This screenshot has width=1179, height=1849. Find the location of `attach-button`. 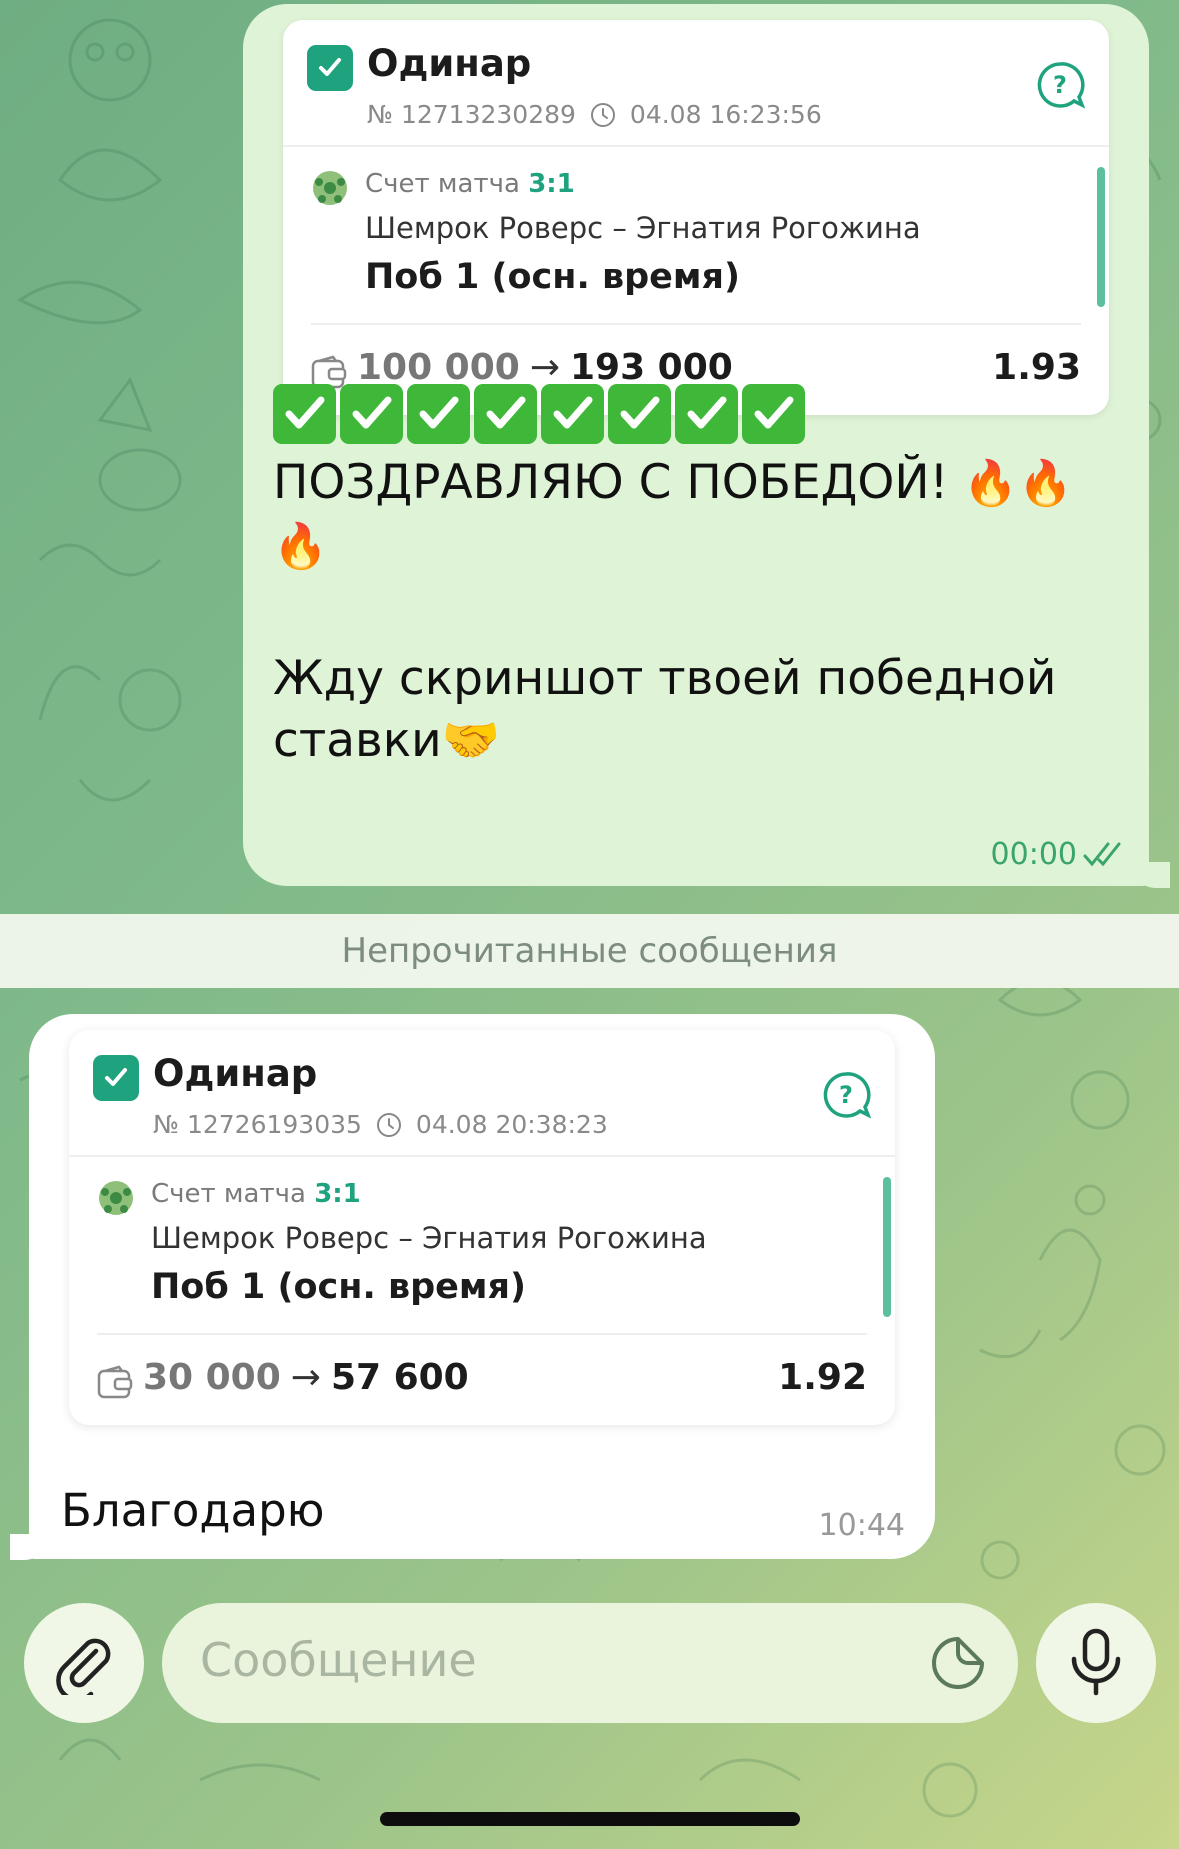

attach-button is located at coordinates (84, 1663).